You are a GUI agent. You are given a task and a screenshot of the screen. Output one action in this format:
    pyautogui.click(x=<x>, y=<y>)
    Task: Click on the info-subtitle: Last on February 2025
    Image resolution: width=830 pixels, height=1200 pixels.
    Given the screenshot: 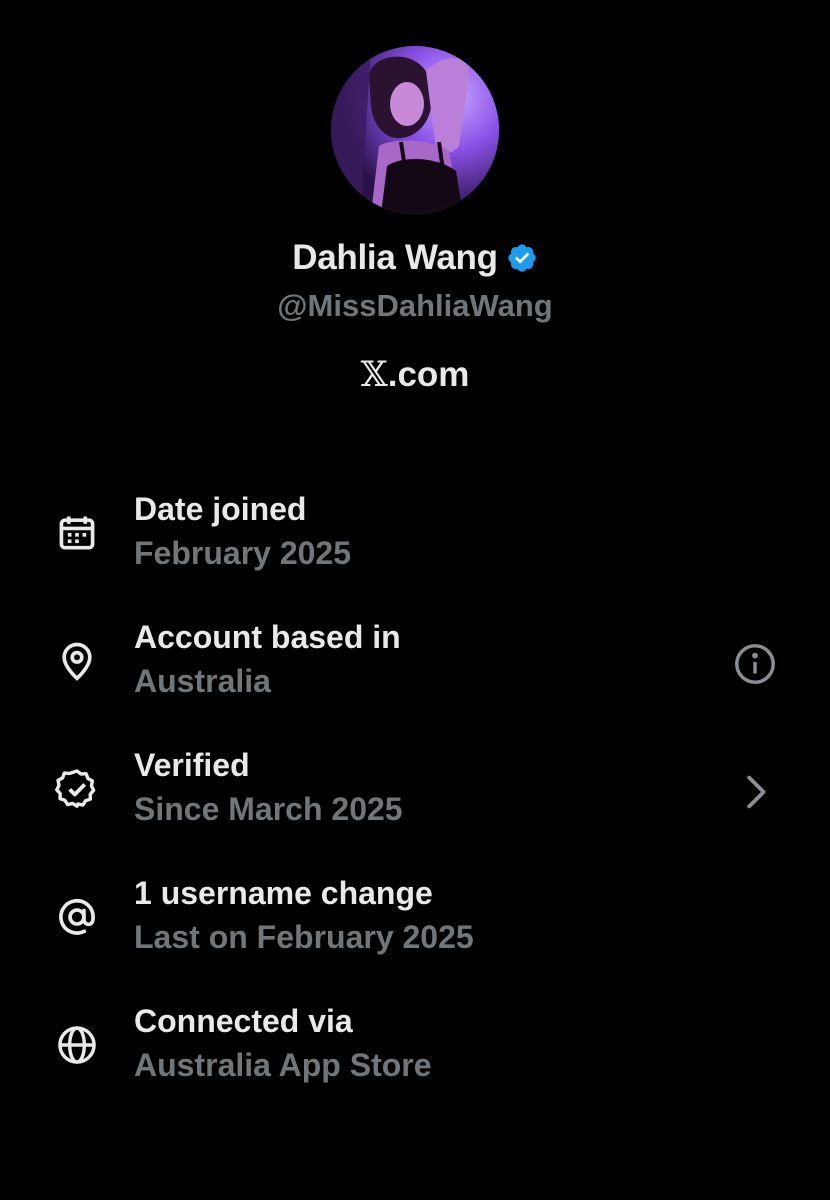 What is the action you would take?
    pyautogui.click(x=304, y=937)
    